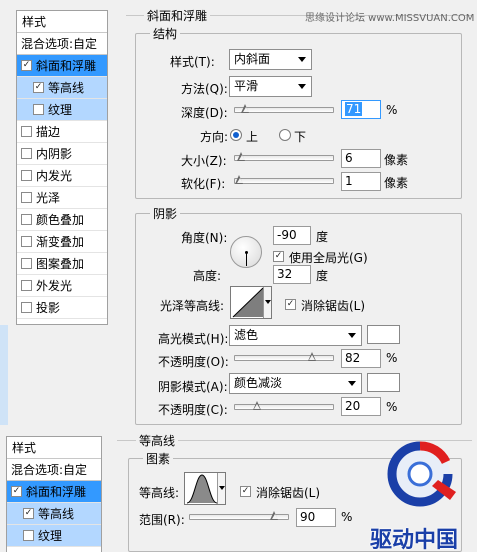  What do you see at coordinates (383, 382) in the screenshot?
I see `shadow-color-swatch` at bounding box center [383, 382].